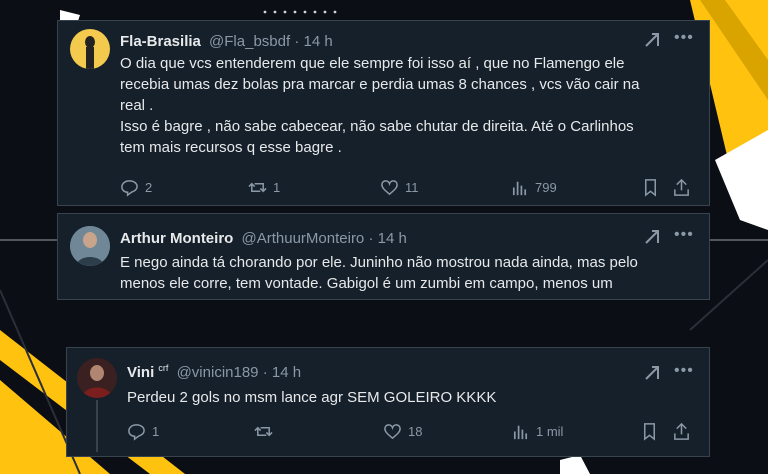  What do you see at coordinates (402, 431) in the screenshot?
I see `like-button: 18` at bounding box center [402, 431].